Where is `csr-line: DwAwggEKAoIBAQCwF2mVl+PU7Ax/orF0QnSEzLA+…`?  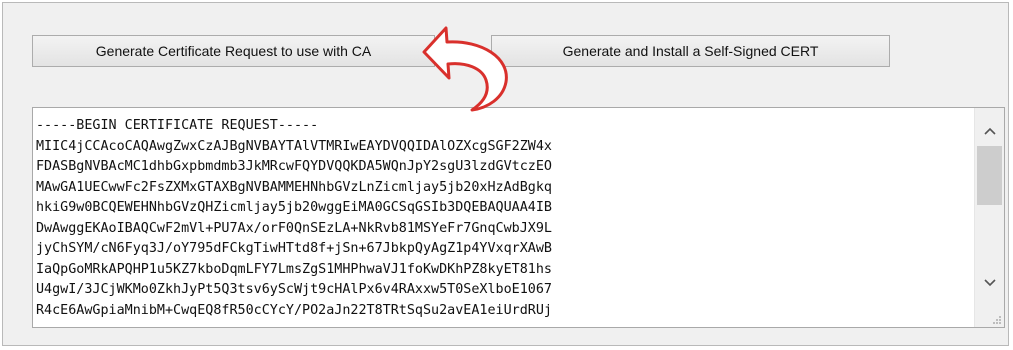
csr-line: DwAwggEKAoIBAQCwF2mVl+PU7Ax/orF0QnSEzLA+… is located at coordinates (294, 228).